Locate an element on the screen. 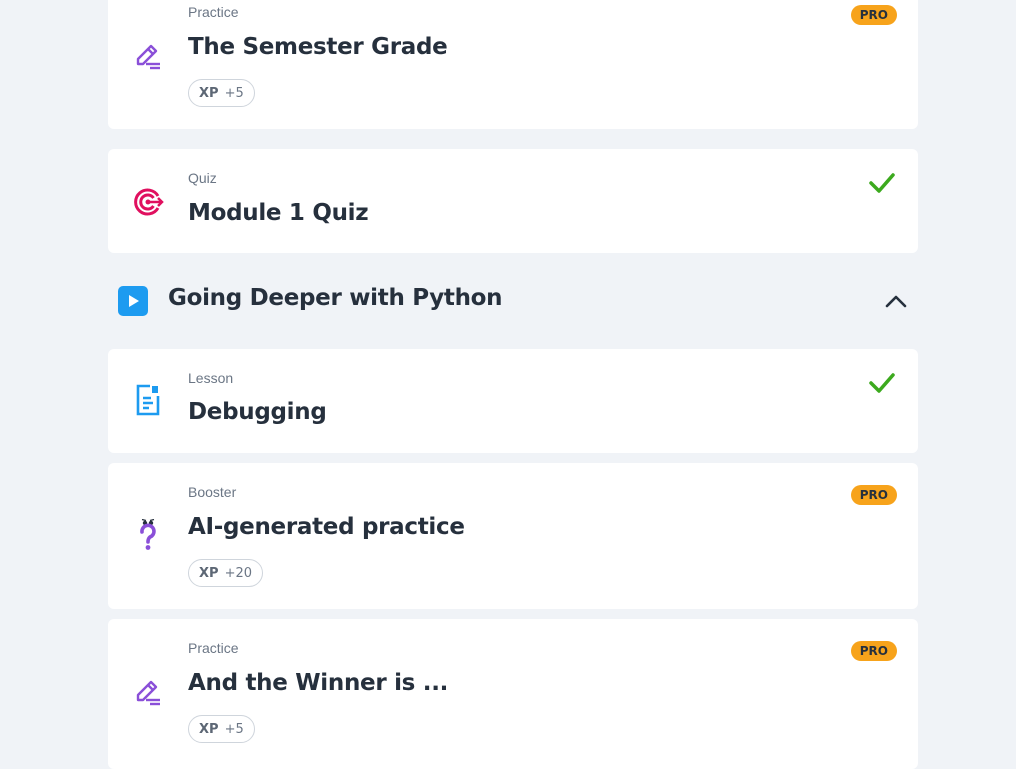  module-title: Going Deeper with Python is located at coordinates (335, 298).